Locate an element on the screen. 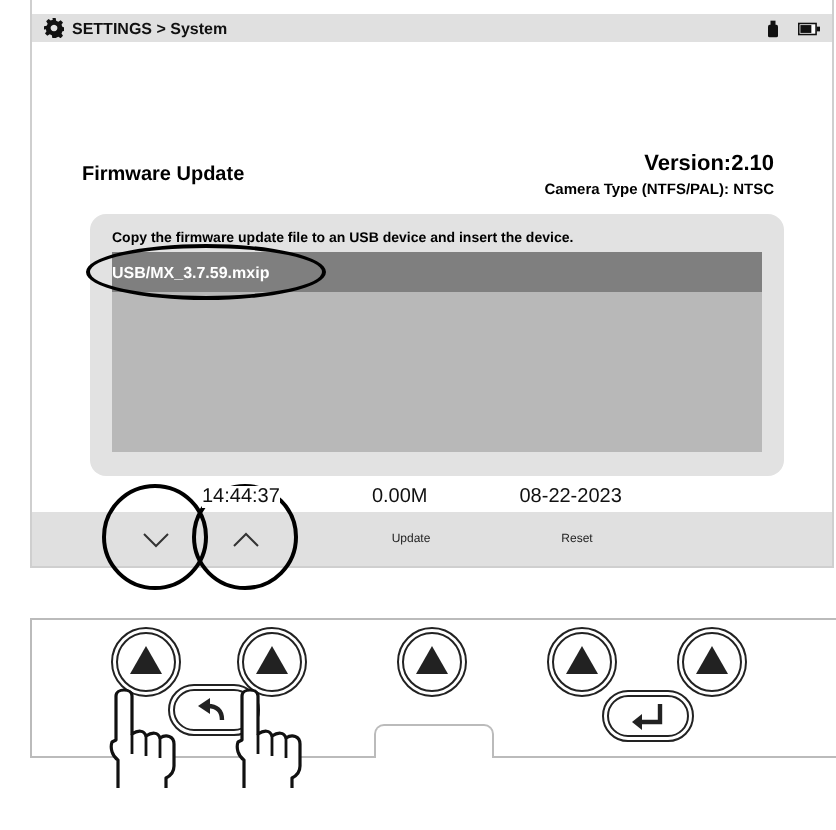 The image size is (836, 830). file-item: USB/MX_3.7.59.mxip is located at coordinates (437, 272).